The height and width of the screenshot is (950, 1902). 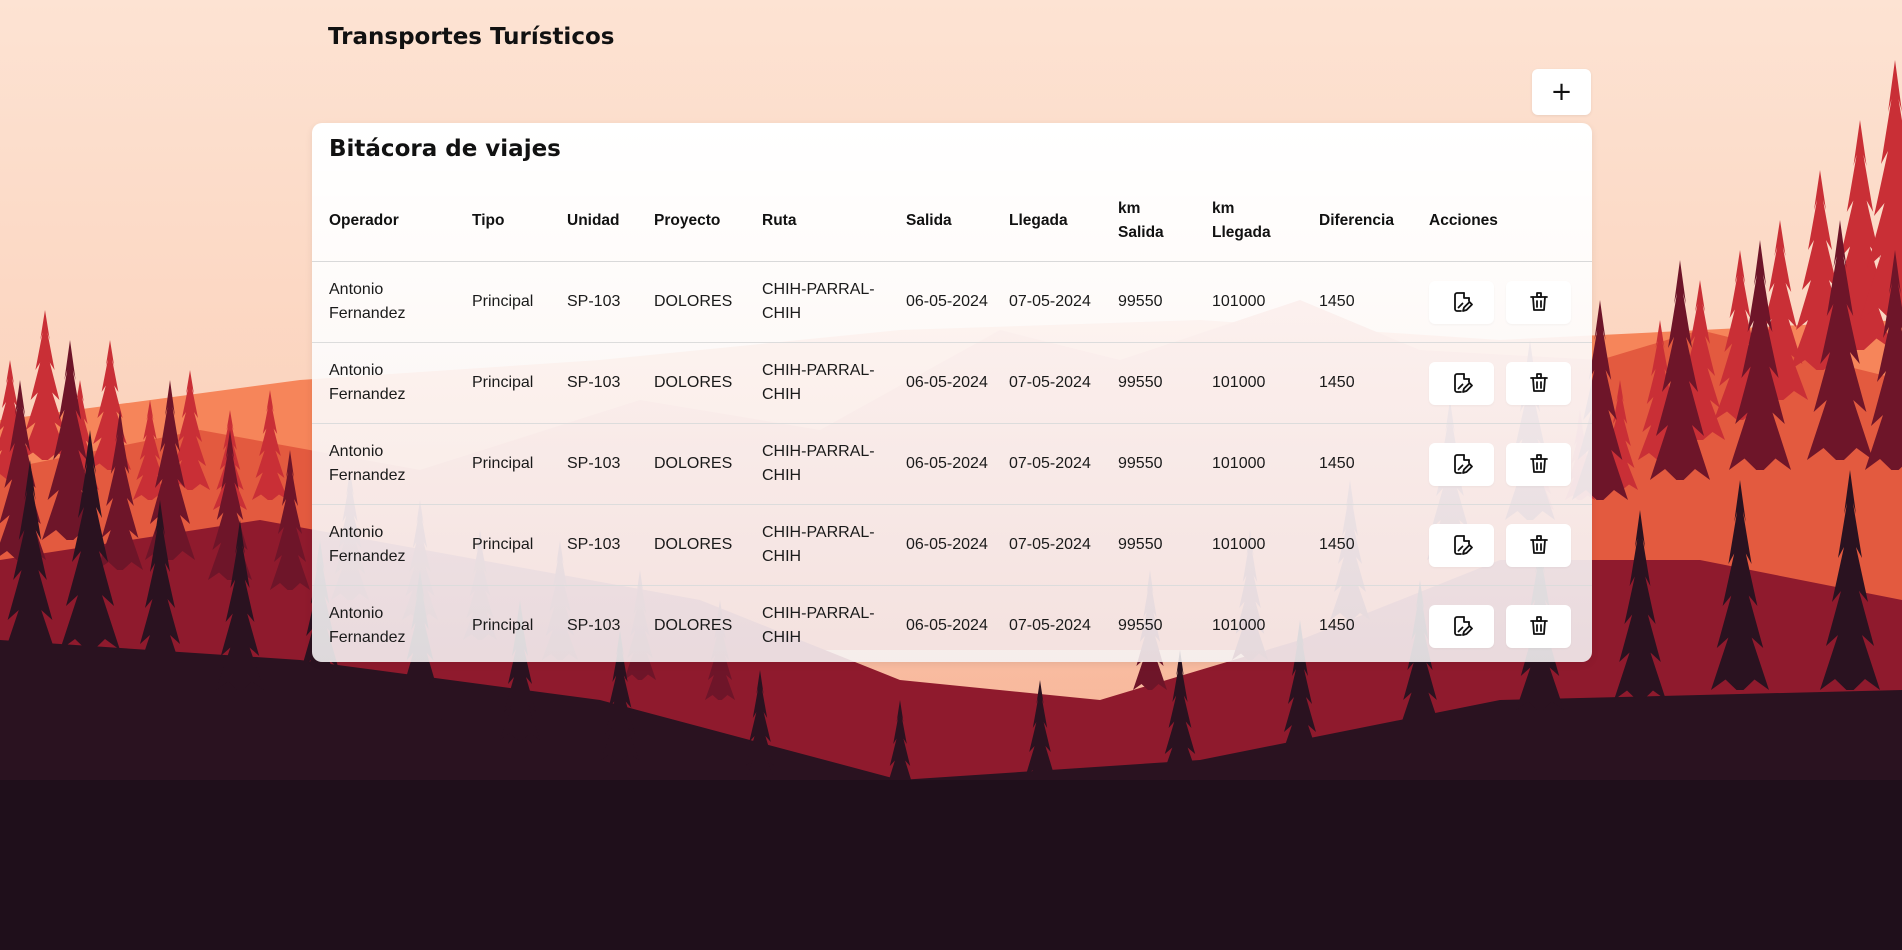 I want to click on app-title: Transportes Turísticos, so click(x=471, y=37).